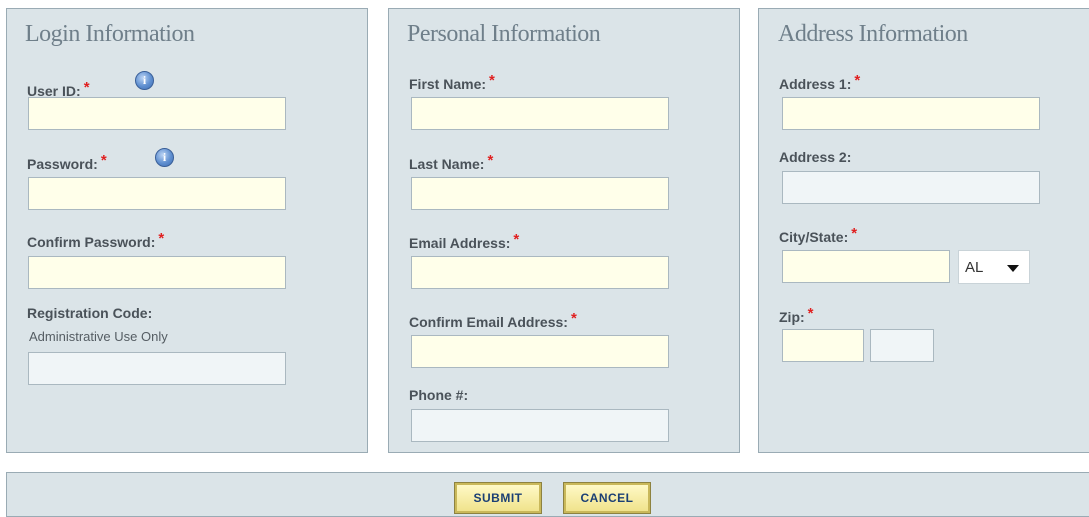 The image size is (1089, 517). What do you see at coordinates (67, 162) in the screenshot?
I see `password-label: Password: *` at bounding box center [67, 162].